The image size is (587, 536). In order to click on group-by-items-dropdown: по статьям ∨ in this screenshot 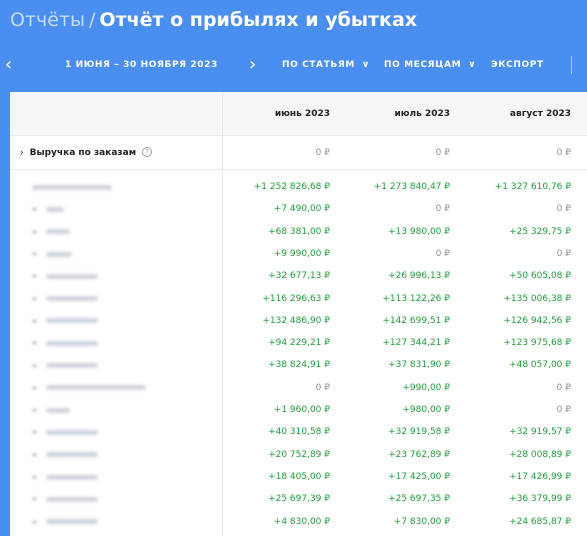, I will do `click(326, 65)`.